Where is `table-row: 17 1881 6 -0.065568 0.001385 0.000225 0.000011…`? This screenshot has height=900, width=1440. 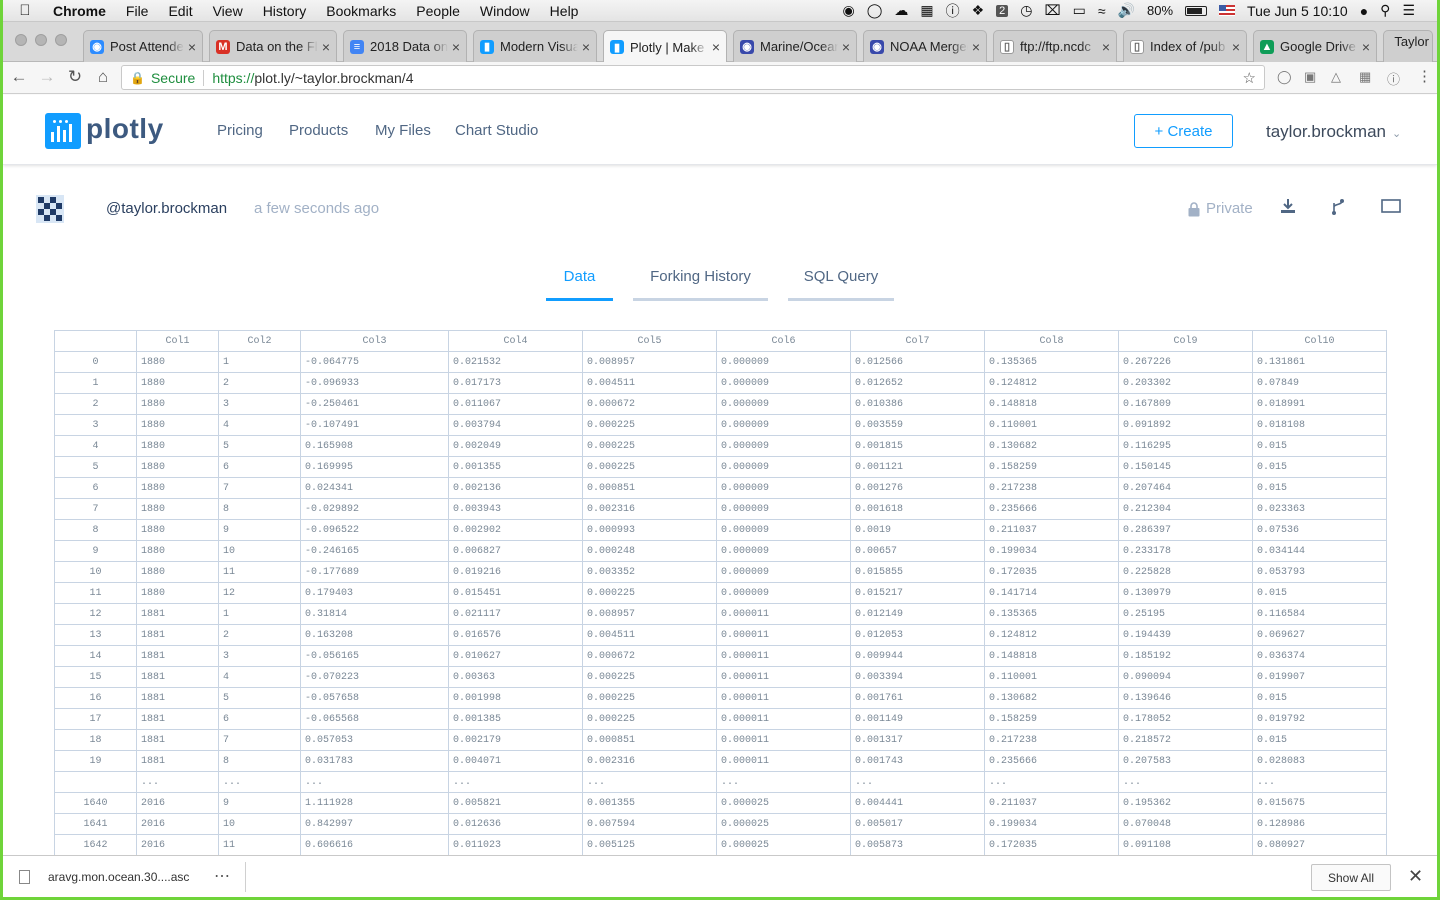
table-row: 17 1881 6 -0.065568 0.001385 0.000225 0.000011… is located at coordinates (720, 719).